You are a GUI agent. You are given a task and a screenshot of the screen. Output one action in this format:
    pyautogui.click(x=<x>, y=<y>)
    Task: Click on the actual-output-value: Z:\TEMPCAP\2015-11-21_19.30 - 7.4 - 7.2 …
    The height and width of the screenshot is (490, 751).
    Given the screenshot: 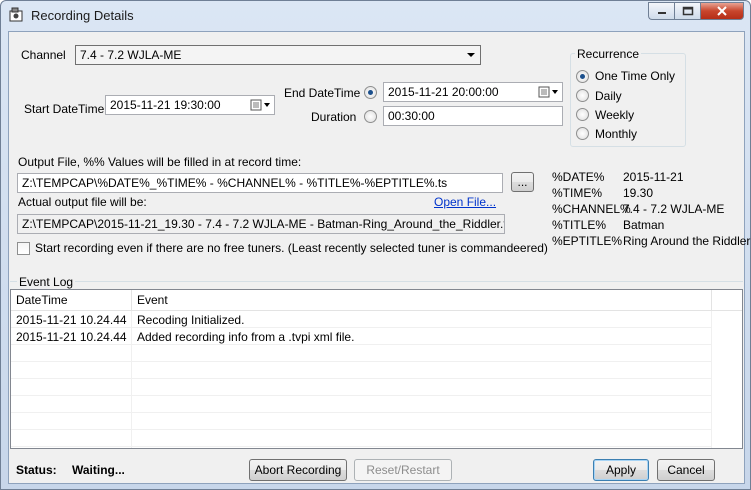 What is the action you would take?
    pyautogui.click(x=263, y=224)
    